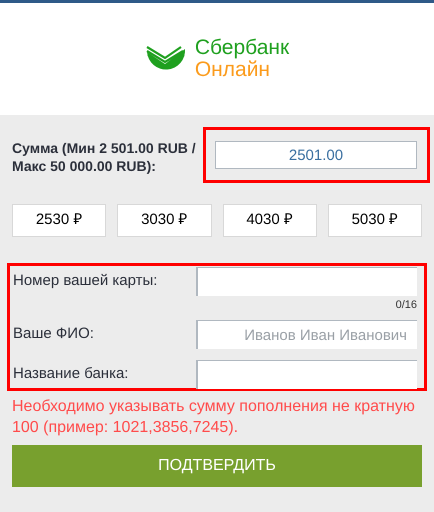 This screenshot has height=512, width=434. Describe the element at coordinates (54, 334) in the screenshot. I see `field-label: Ваше ФИО:` at that location.